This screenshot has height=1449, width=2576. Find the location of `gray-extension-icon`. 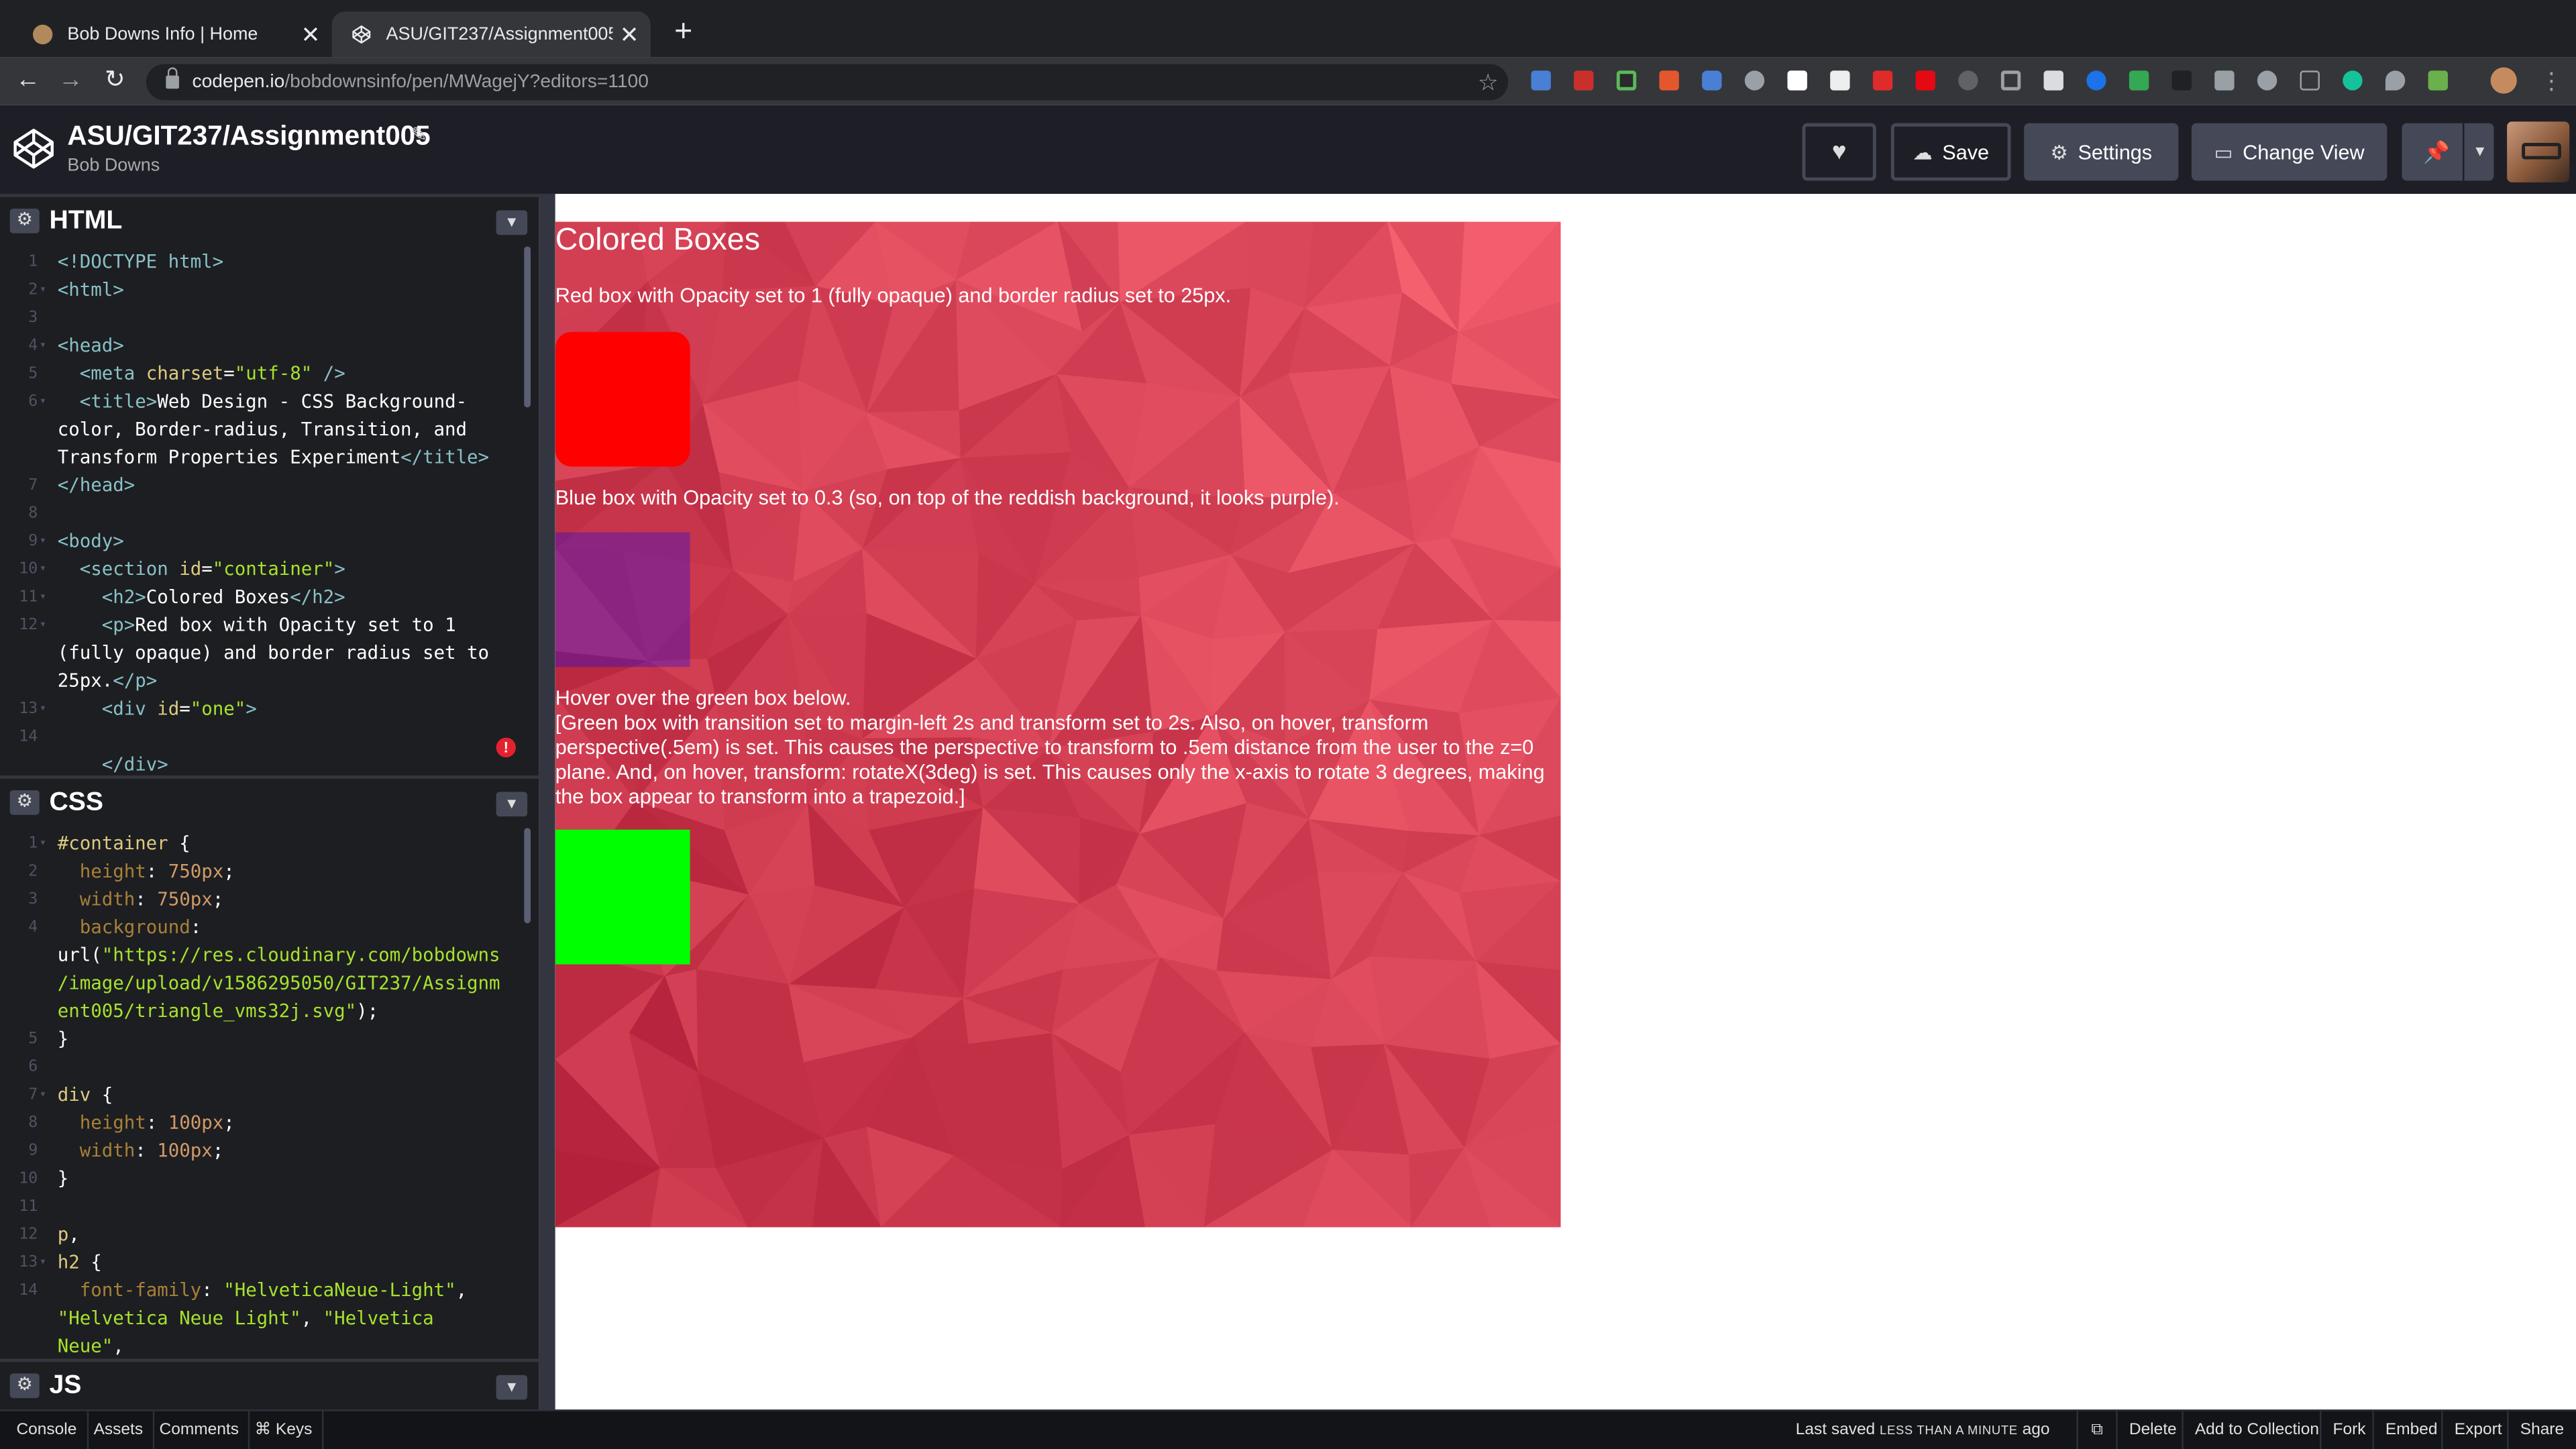

gray-extension-icon is located at coordinates (1968, 80).